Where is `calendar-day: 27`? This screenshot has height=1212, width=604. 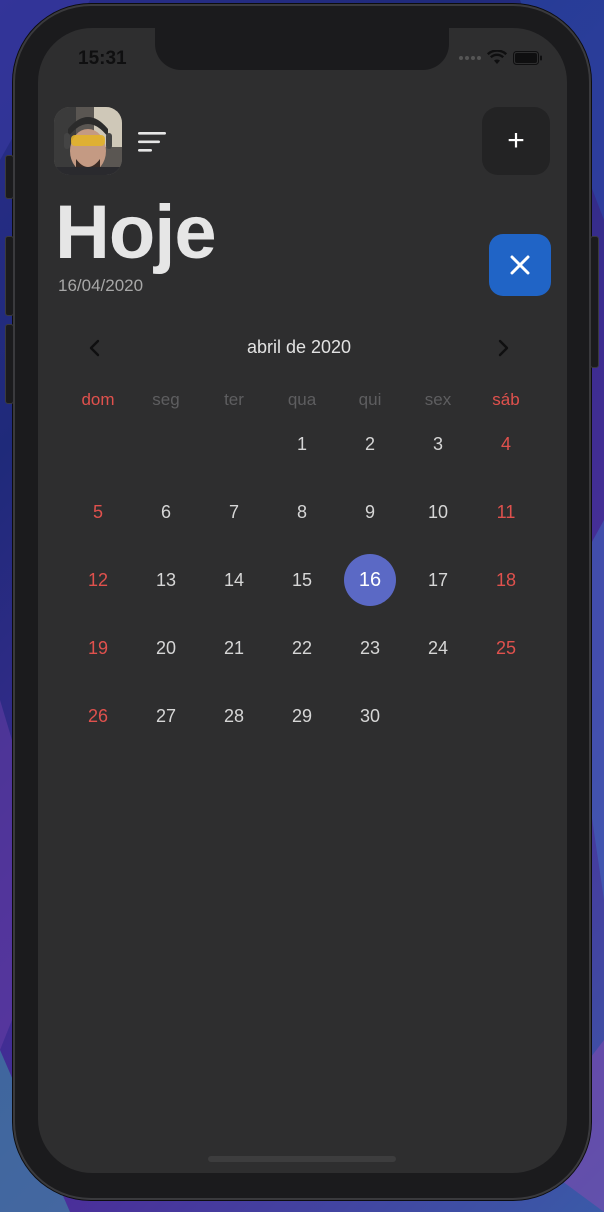
calendar-day: 27 is located at coordinates (166, 716).